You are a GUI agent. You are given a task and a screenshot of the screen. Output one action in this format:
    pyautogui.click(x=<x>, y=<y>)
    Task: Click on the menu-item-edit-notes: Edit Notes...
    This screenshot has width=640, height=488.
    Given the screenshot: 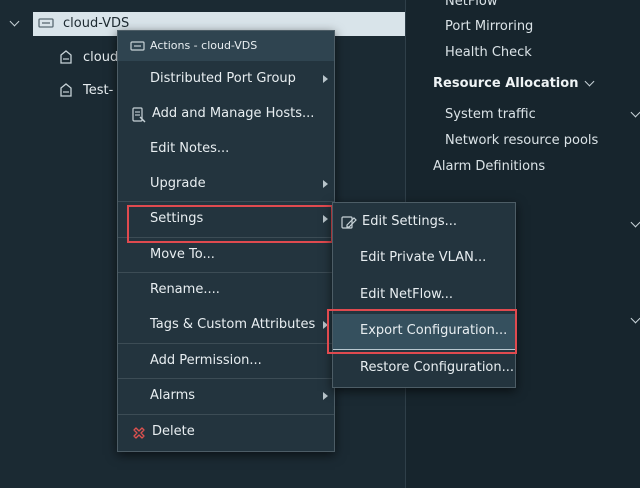 What is the action you would take?
    pyautogui.click(x=226, y=150)
    